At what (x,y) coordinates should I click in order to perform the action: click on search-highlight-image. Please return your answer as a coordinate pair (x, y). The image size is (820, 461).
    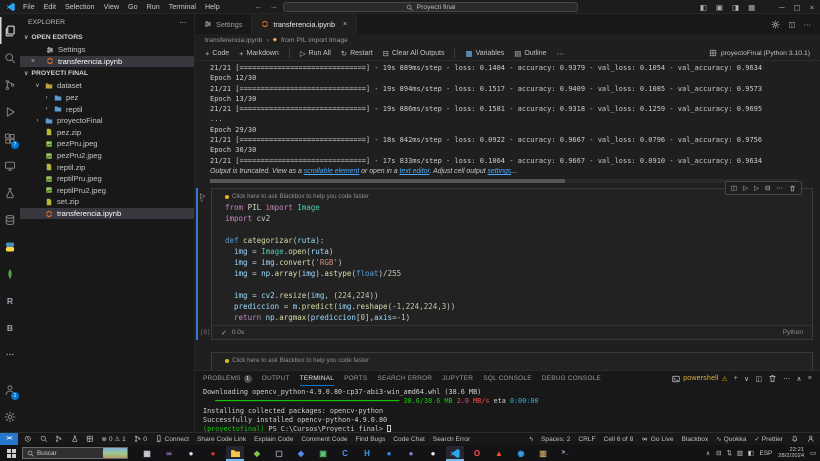
    Looking at the image, I should click on (115, 453).